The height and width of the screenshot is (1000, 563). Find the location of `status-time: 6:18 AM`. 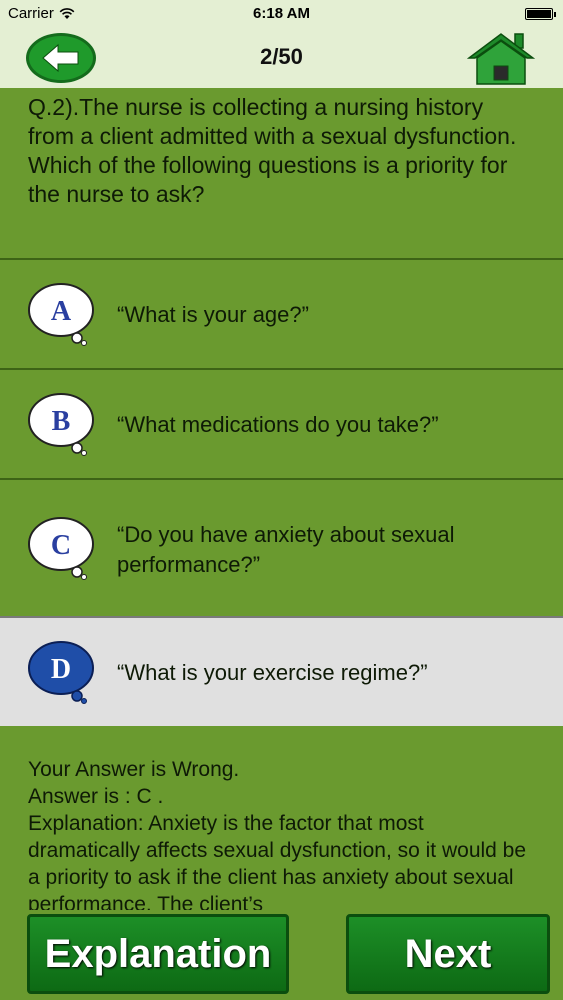

status-time: 6:18 AM is located at coordinates (281, 13).